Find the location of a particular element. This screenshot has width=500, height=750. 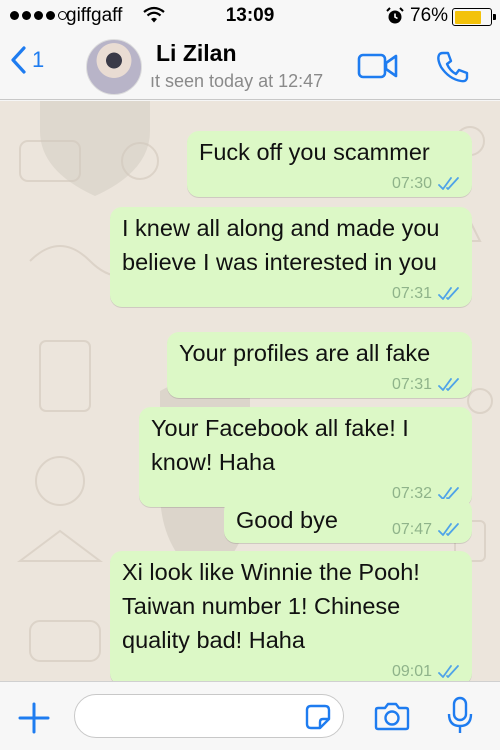

message-composer is located at coordinates (250, 715).